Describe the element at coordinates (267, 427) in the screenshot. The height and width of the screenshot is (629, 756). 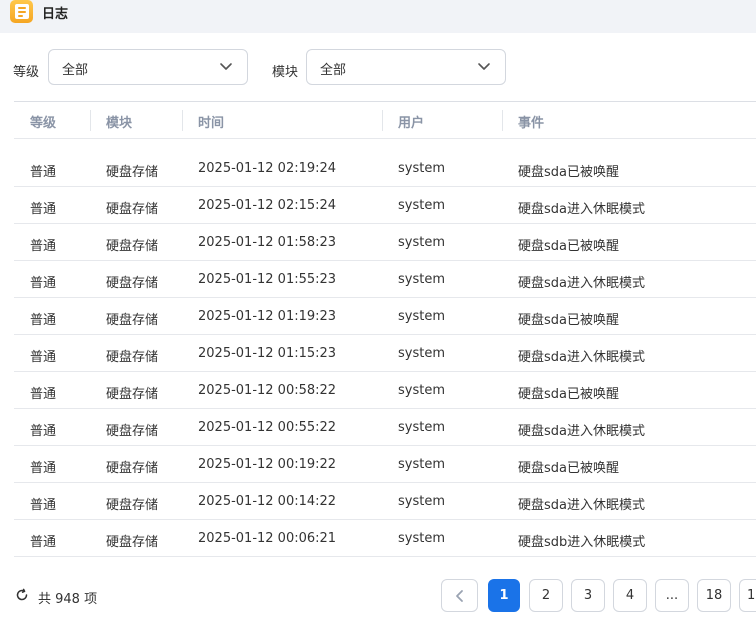
I see `cell-time: 2025-01-12 00:55:22` at that location.